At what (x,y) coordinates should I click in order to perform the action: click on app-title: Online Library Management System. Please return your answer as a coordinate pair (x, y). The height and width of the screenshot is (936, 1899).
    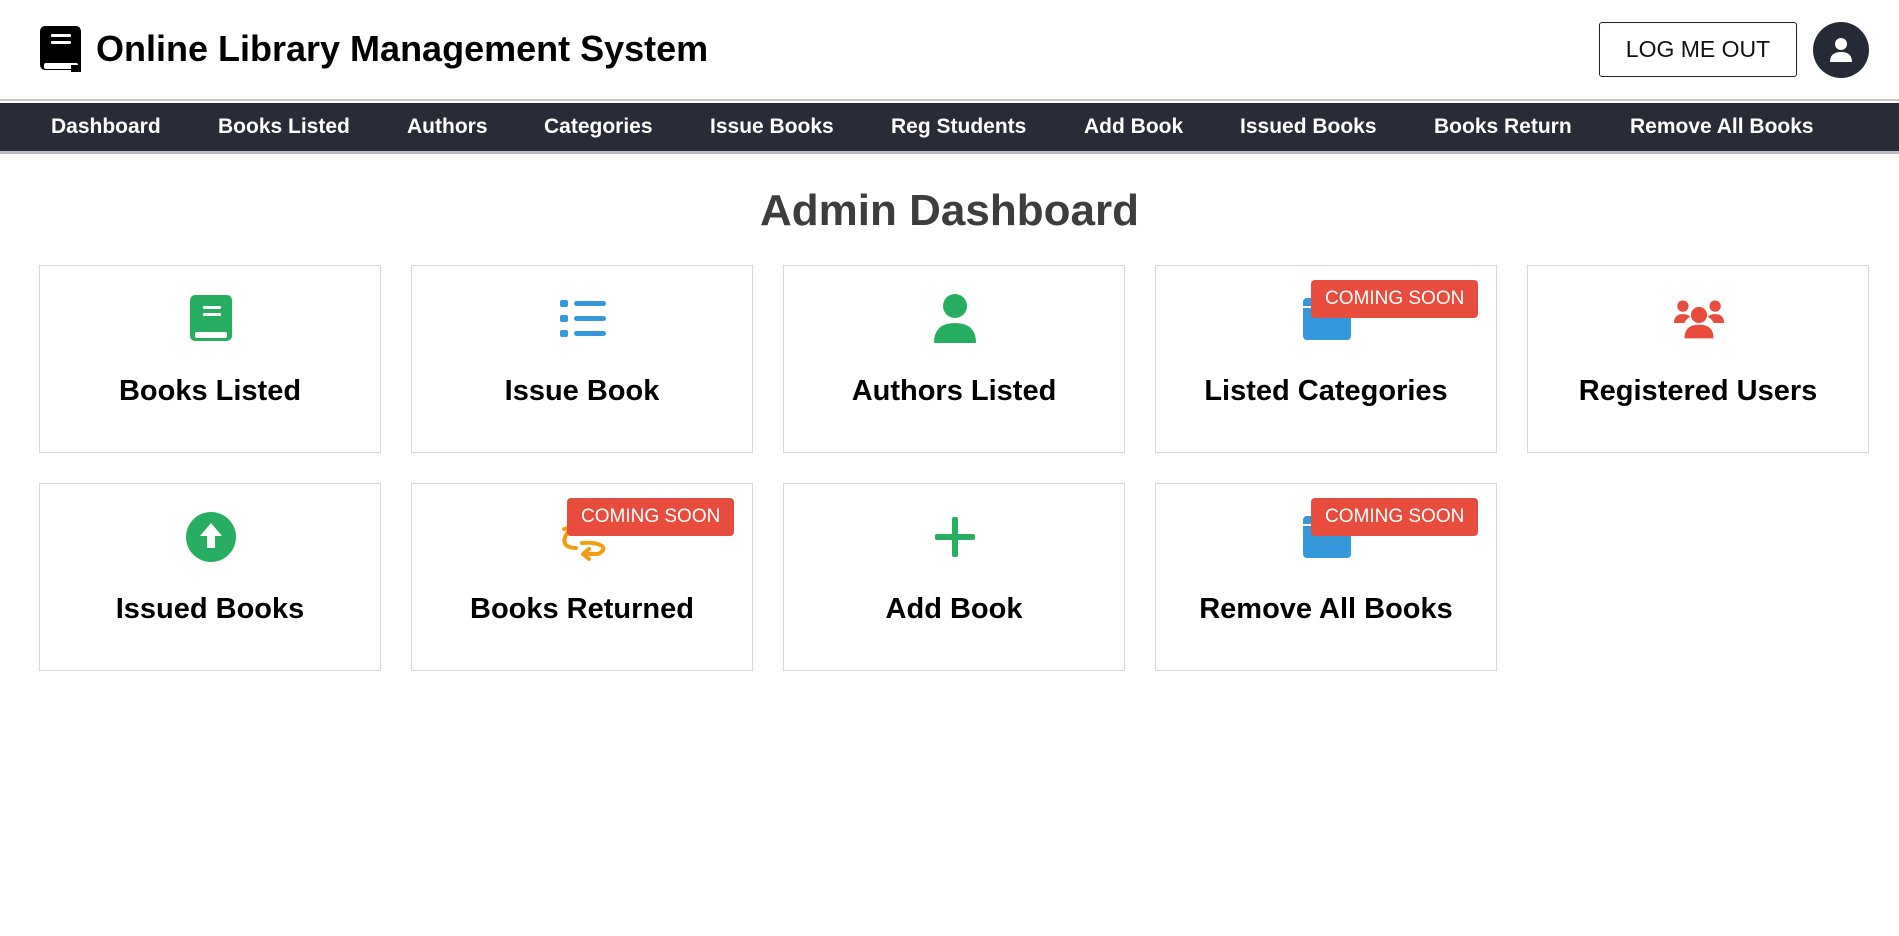
    Looking at the image, I should click on (402, 48).